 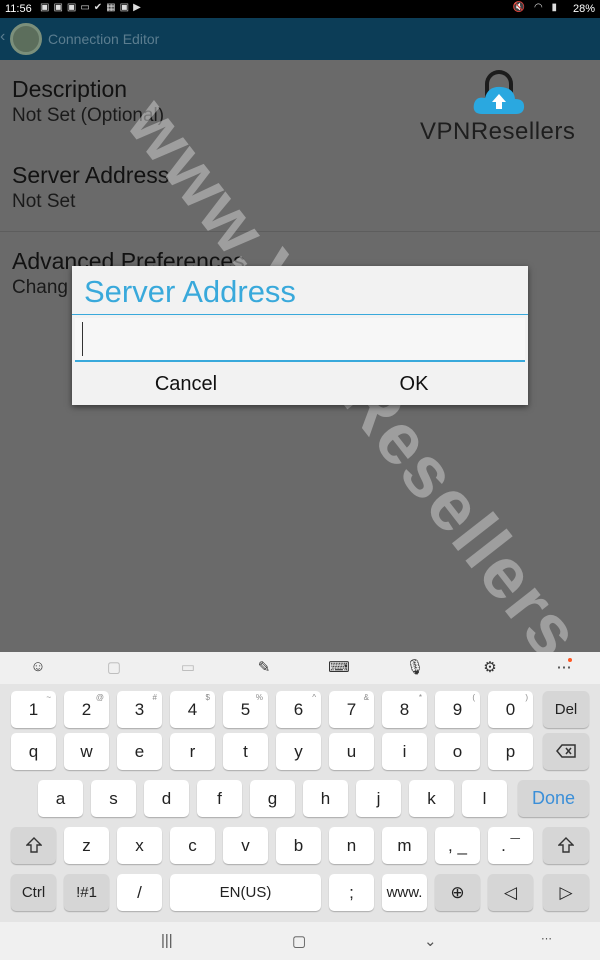 What do you see at coordinates (139, 845) in the screenshot?
I see `key-x: x` at bounding box center [139, 845].